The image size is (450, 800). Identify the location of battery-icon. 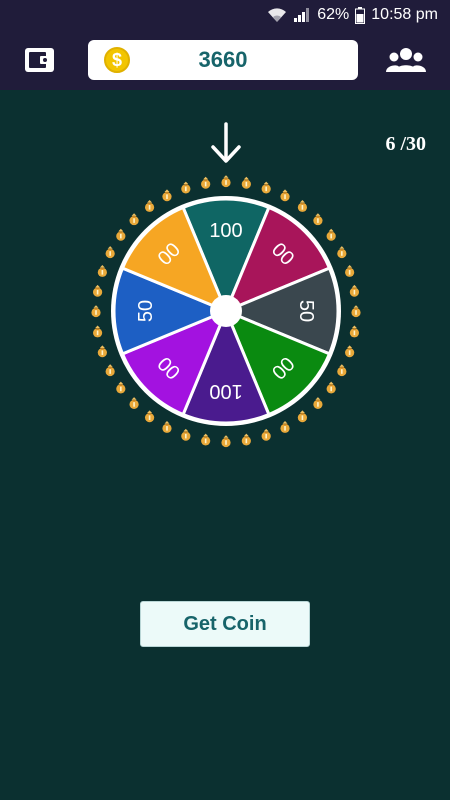
(360, 15).